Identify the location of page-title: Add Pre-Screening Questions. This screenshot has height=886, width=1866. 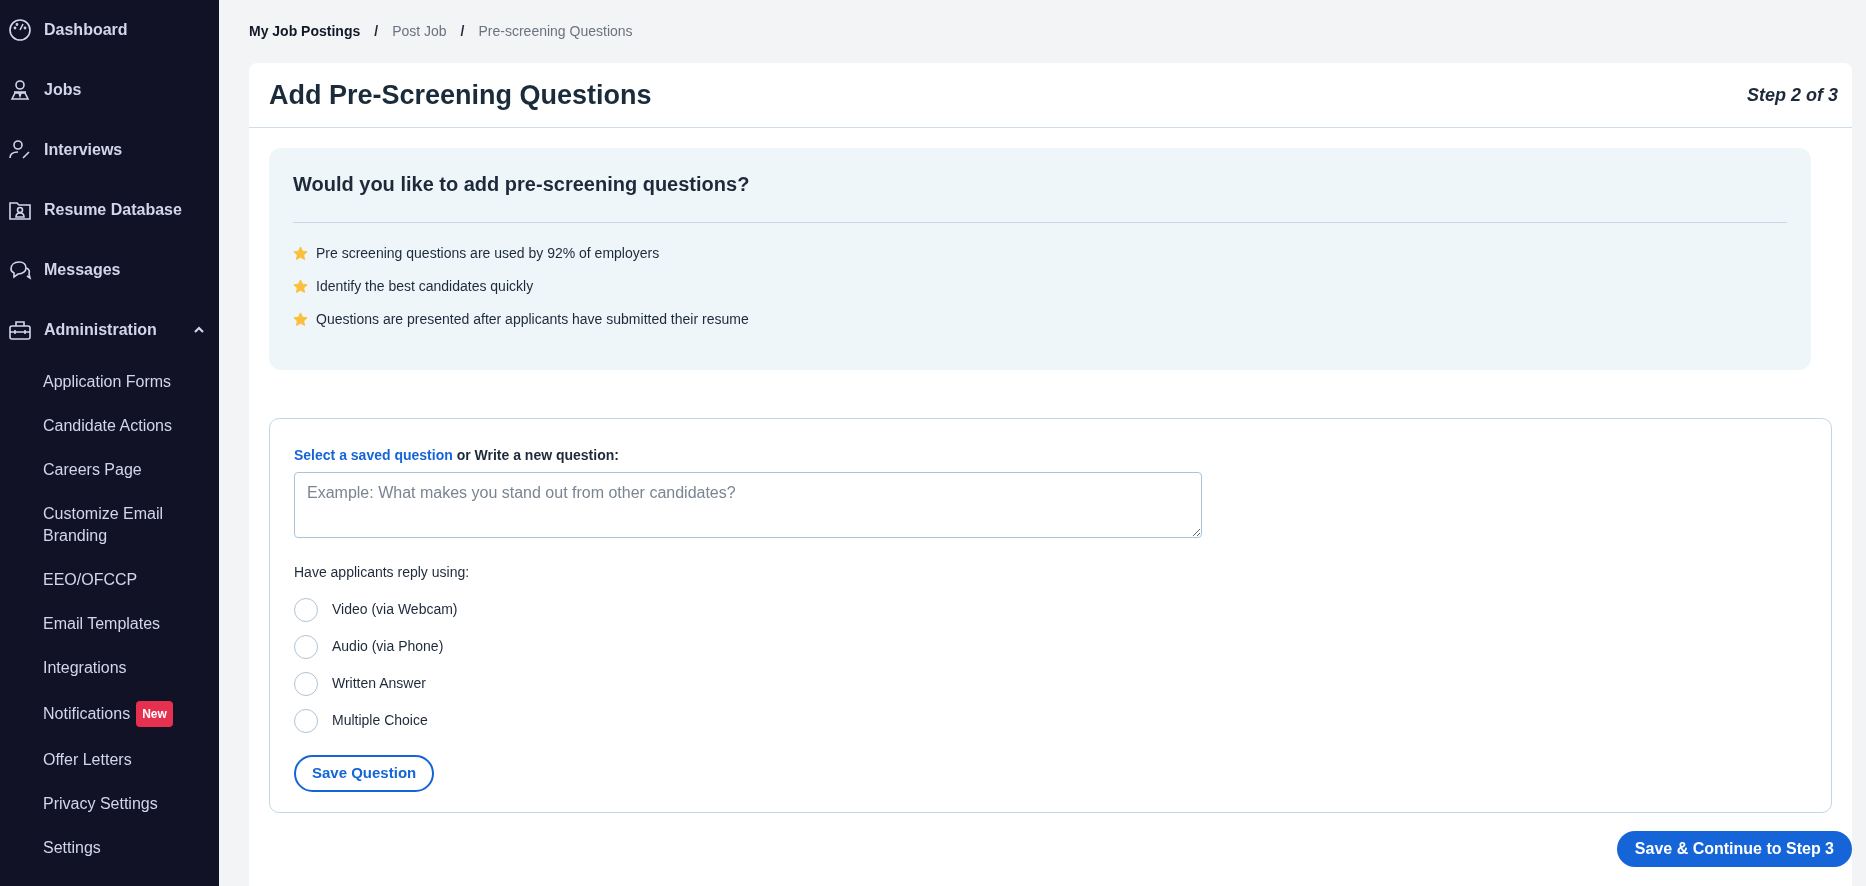
(460, 95).